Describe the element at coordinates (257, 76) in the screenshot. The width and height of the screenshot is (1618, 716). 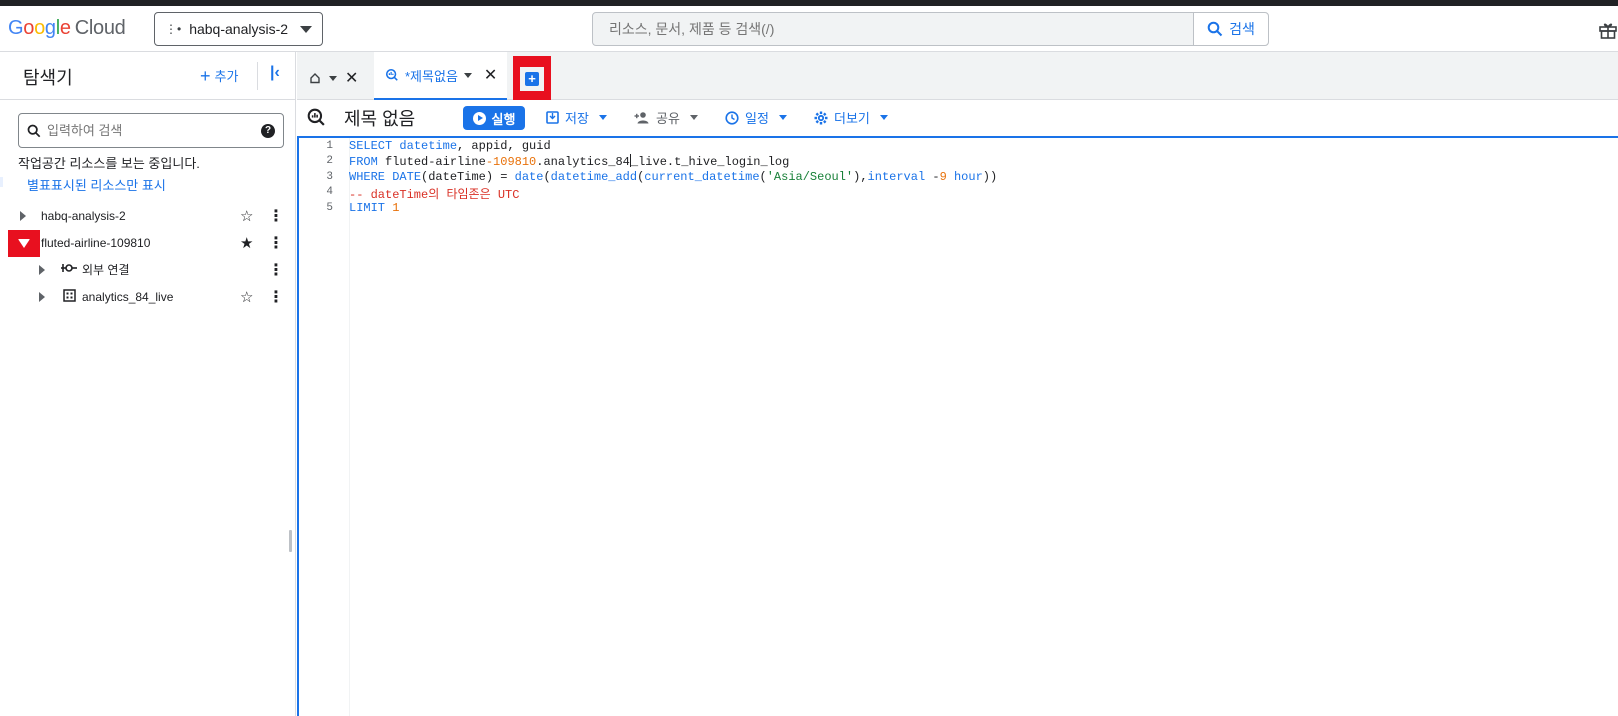
I see `divider` at that location.